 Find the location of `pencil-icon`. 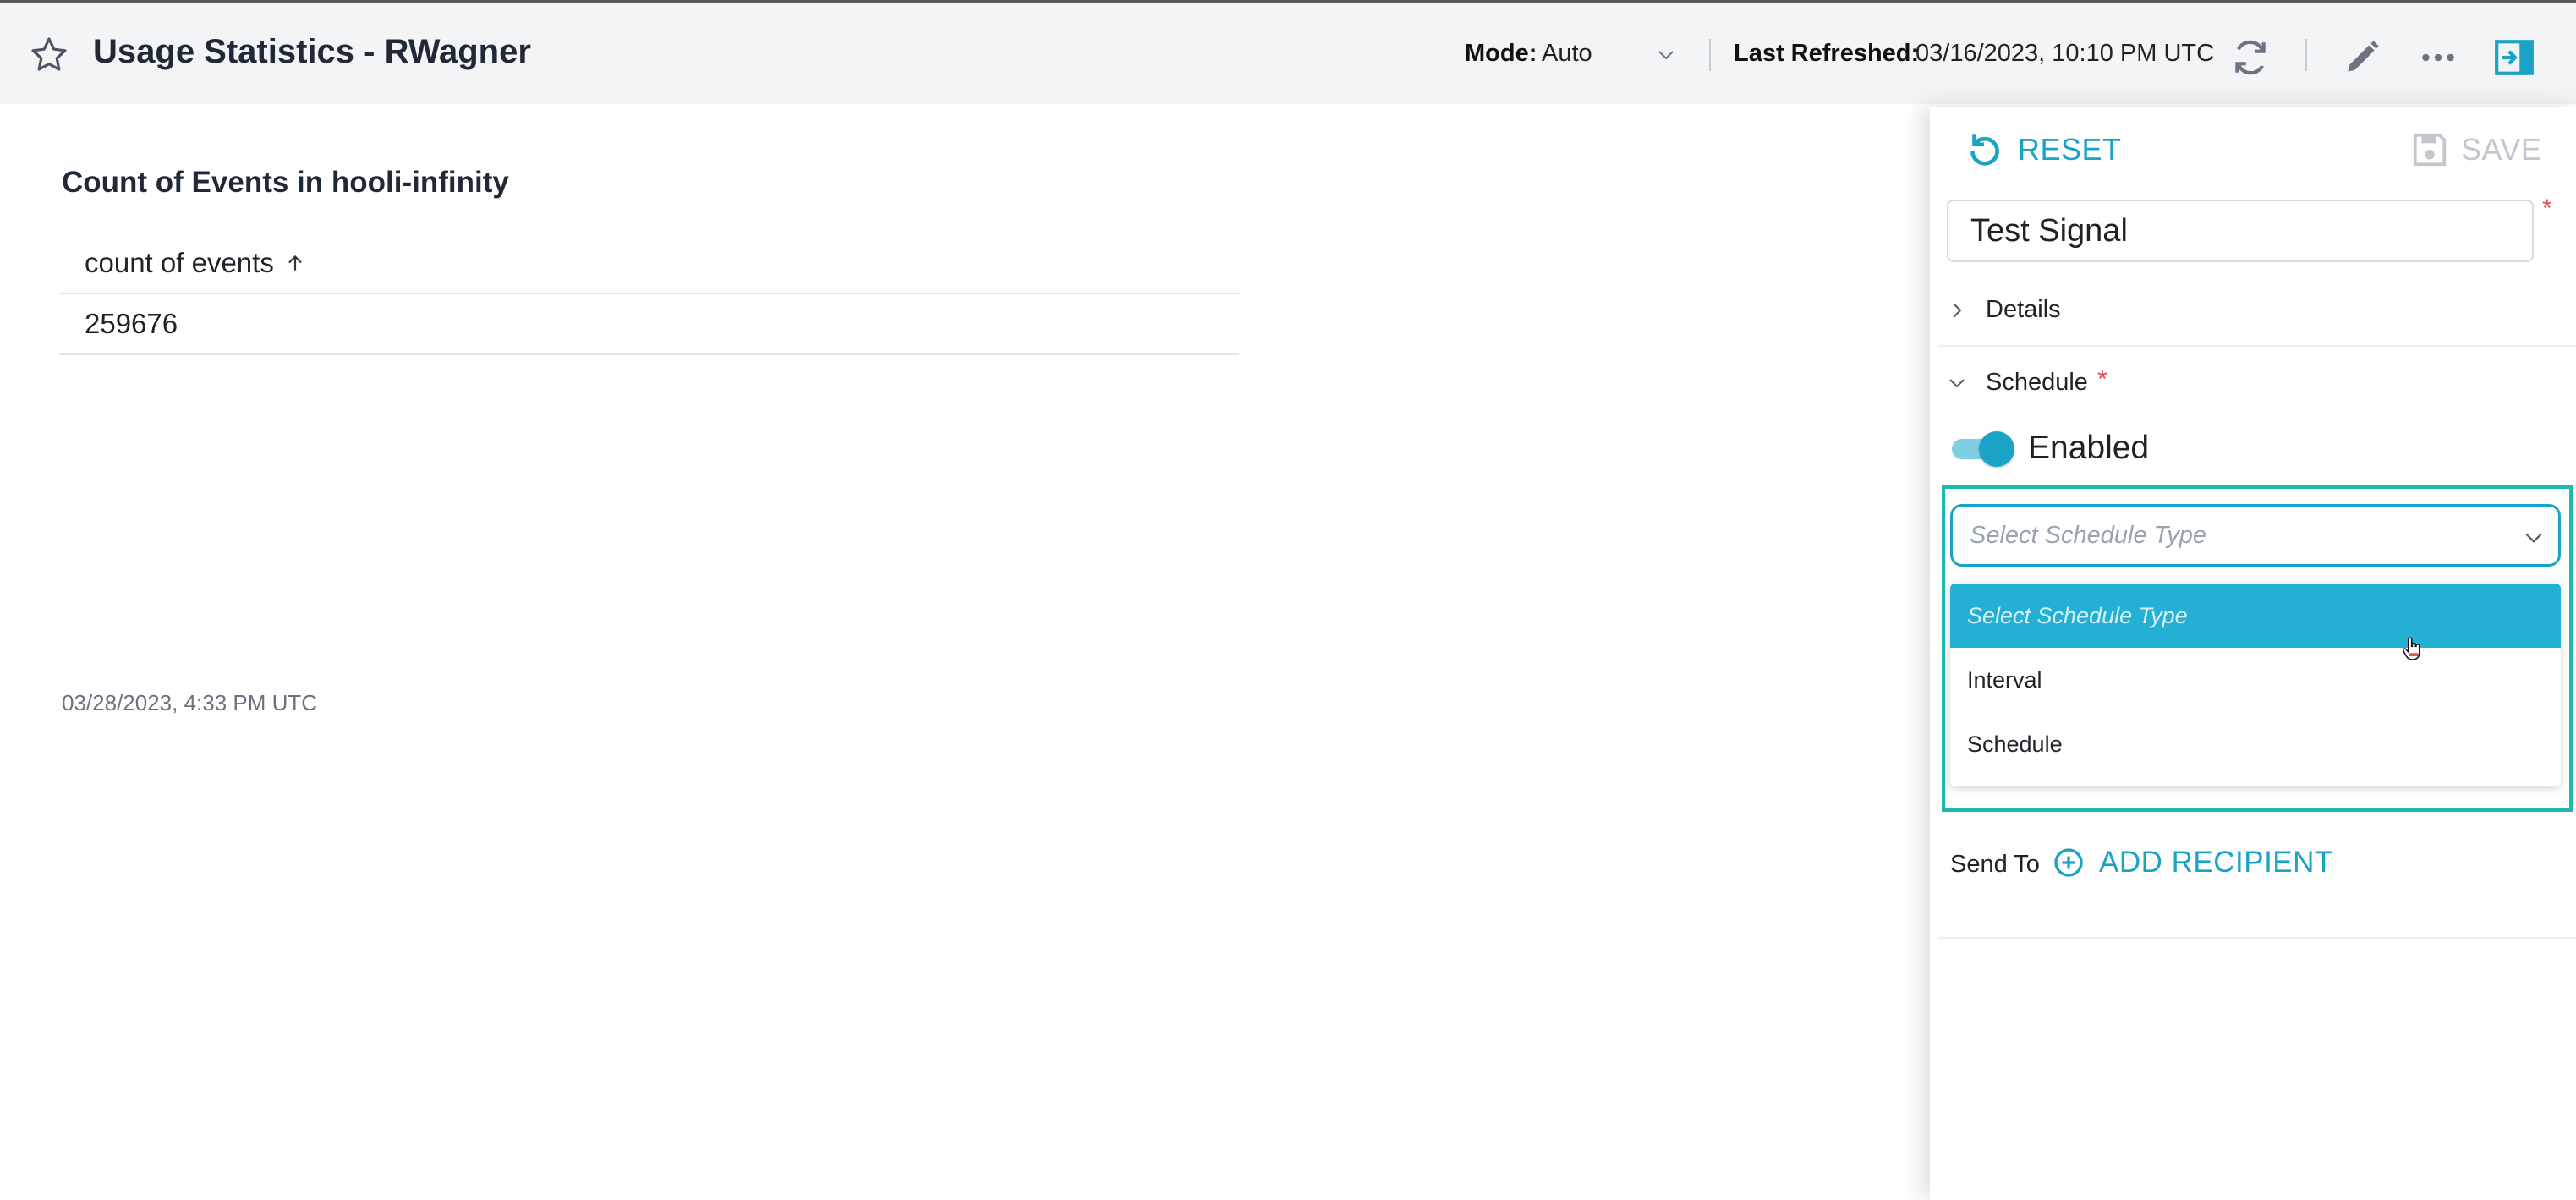

pencil-icon is located at coordinates (2362, 58).